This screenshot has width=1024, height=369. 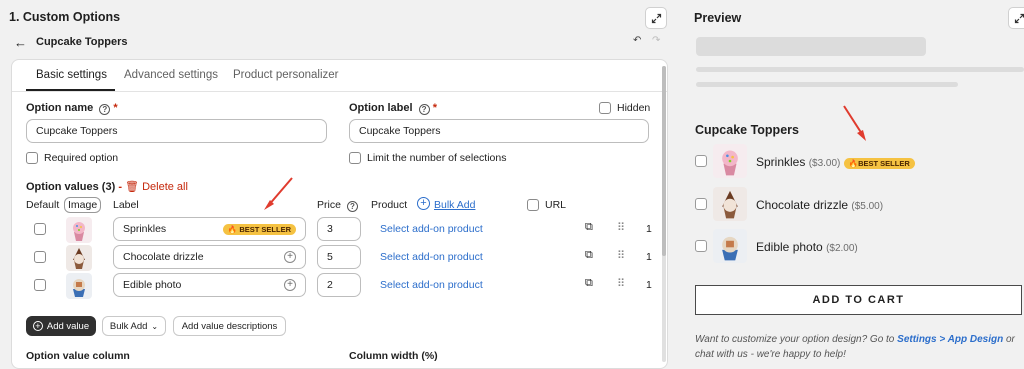 What do you see at coordinates (209, 257) in the screenshot?
I see `row-label-input: Chocolate drizzle +` at bounding box center [209, 257].